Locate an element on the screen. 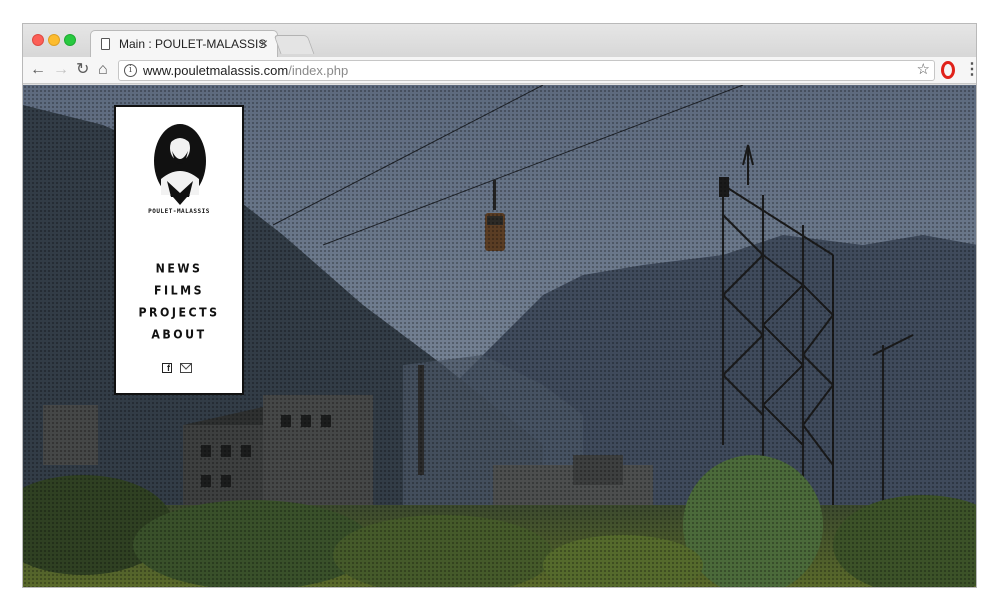 This screenshot has height=615, width=1000. brand-name: POULET-MALASSIS is located at coordinates (179, 211).